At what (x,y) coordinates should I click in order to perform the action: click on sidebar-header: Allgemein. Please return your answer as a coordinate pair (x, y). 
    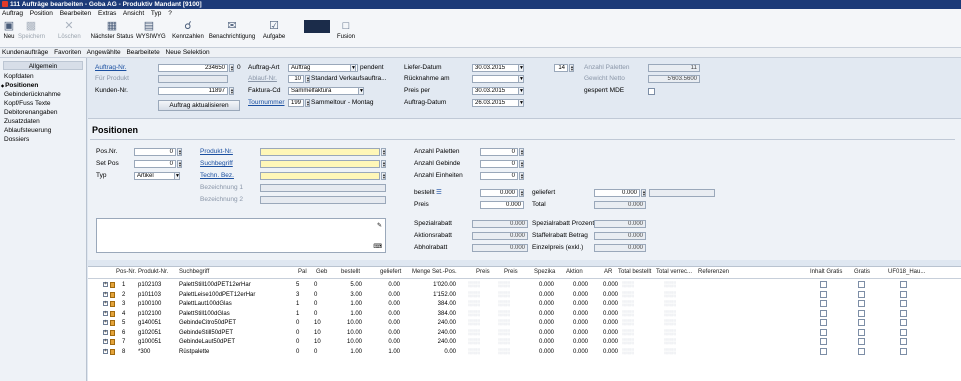
    Looking at the image, I should click on (43, 65).